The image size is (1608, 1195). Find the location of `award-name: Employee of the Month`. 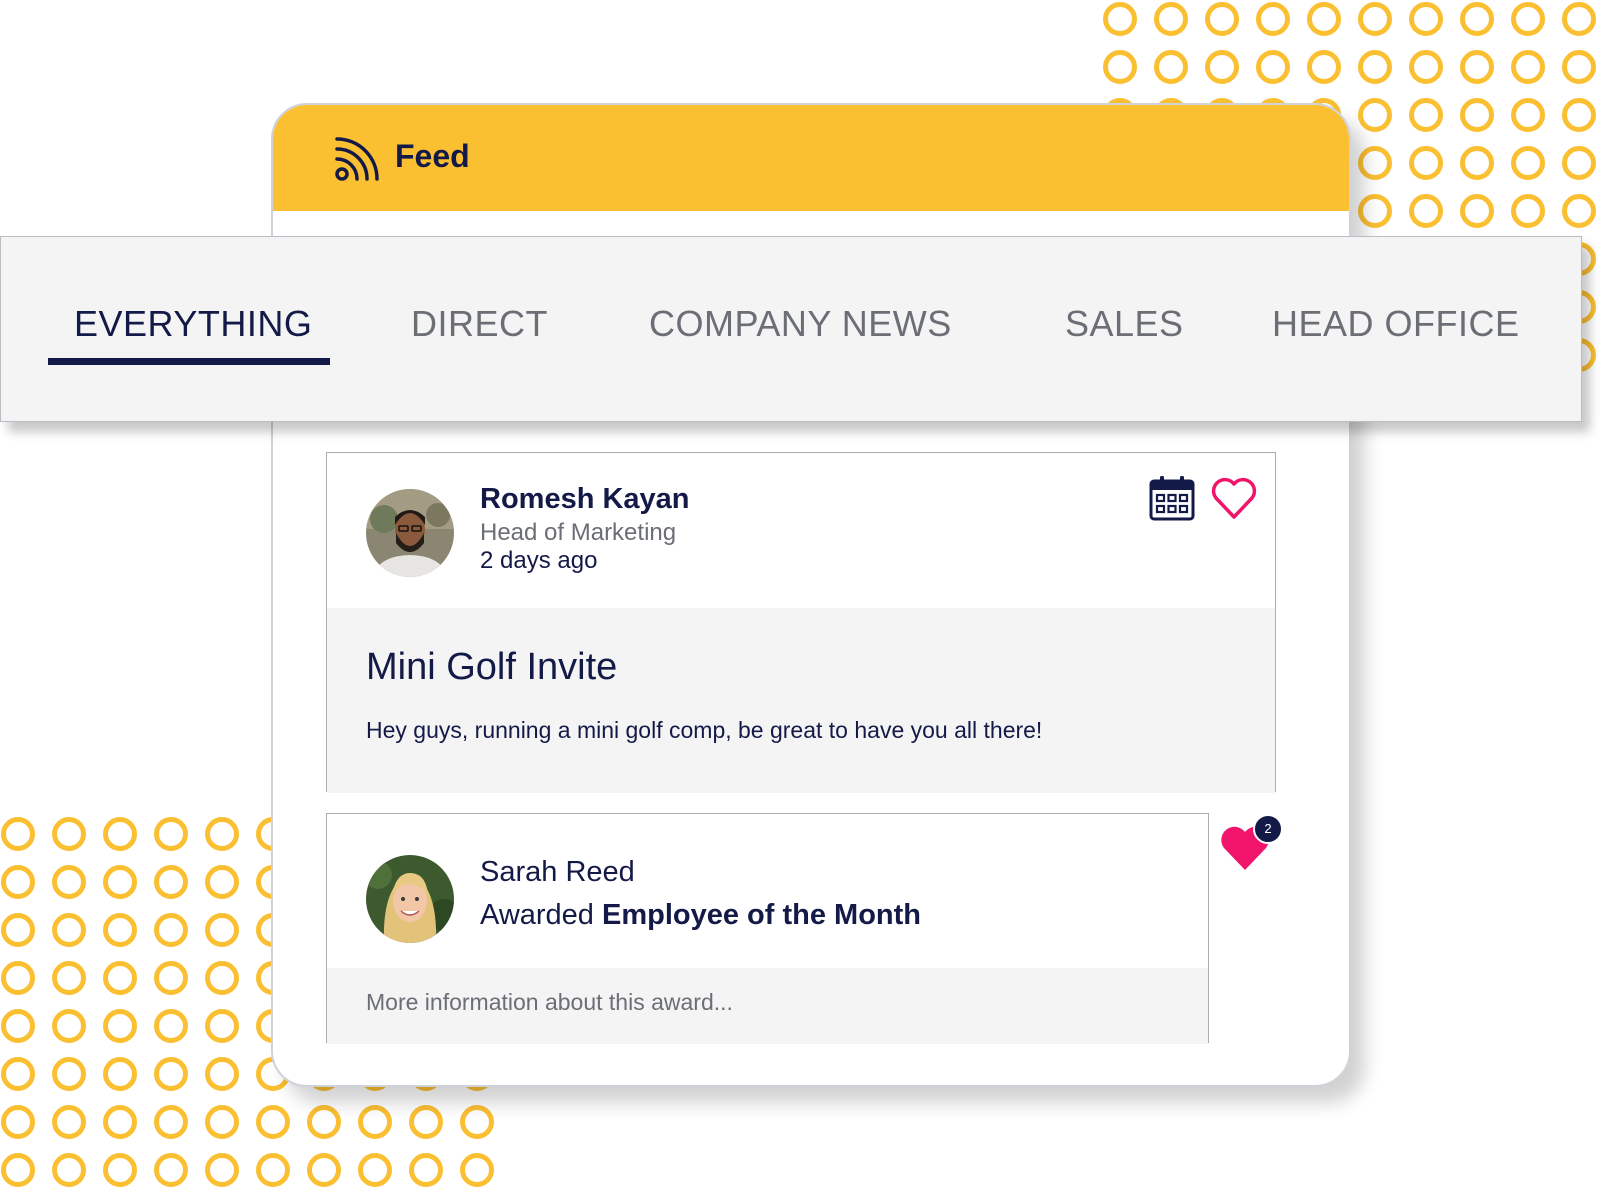

award-name: Employee of the Month is located at coordinates (761, 915).